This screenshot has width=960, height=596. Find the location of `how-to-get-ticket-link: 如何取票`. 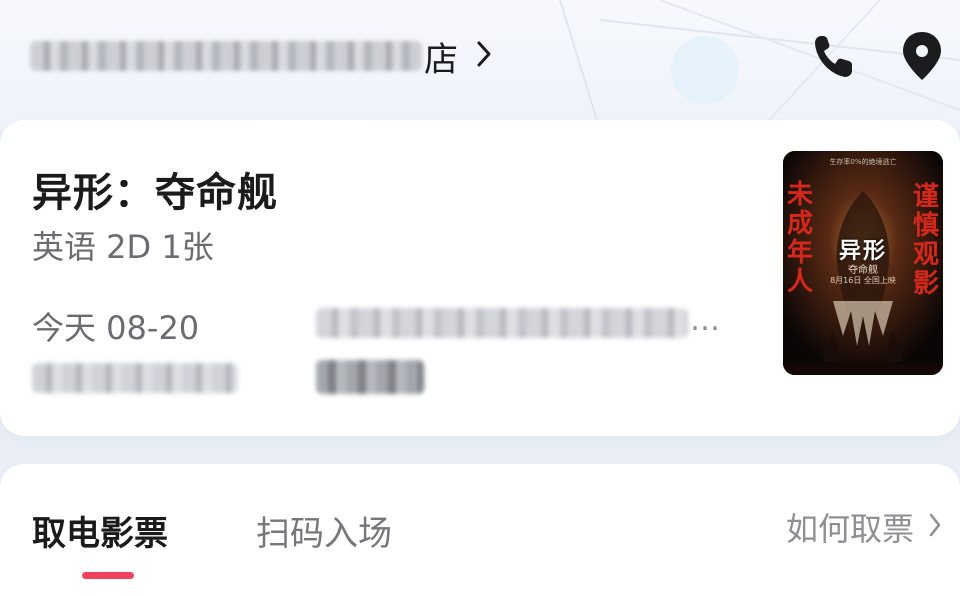

how-to-get-ticket-link: 如何取票 is located at coordinates (864, 527).